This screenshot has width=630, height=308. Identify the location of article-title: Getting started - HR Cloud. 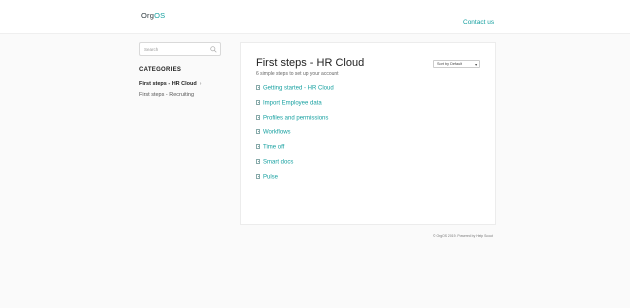
(298, 88).